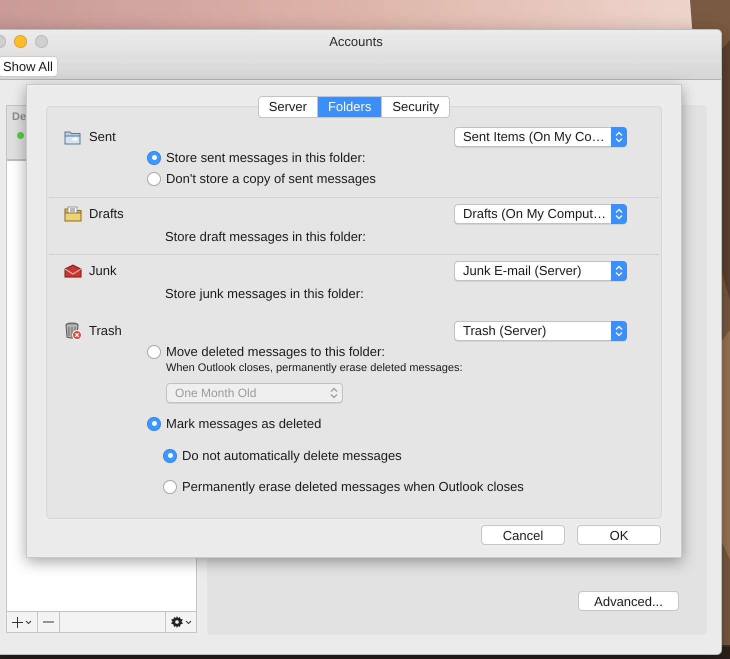 This screenshot has height=659, width=730. I want to click on folder-label: Trash, so click(106, 331).